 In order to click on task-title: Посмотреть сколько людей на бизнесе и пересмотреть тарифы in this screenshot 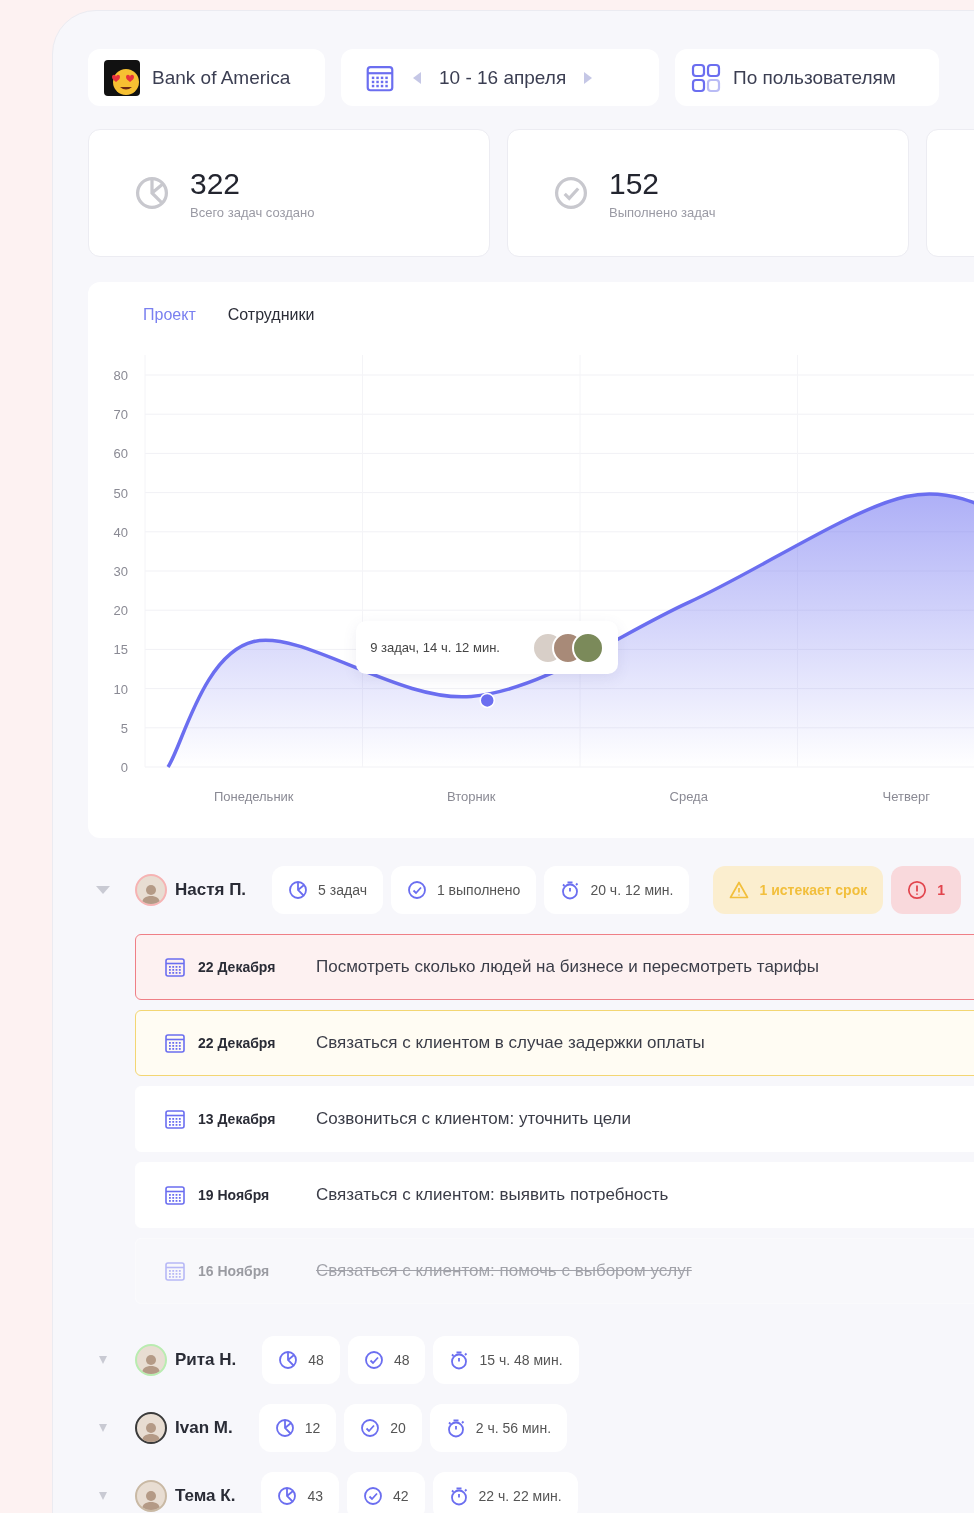, I will do `click(567, 967)`.